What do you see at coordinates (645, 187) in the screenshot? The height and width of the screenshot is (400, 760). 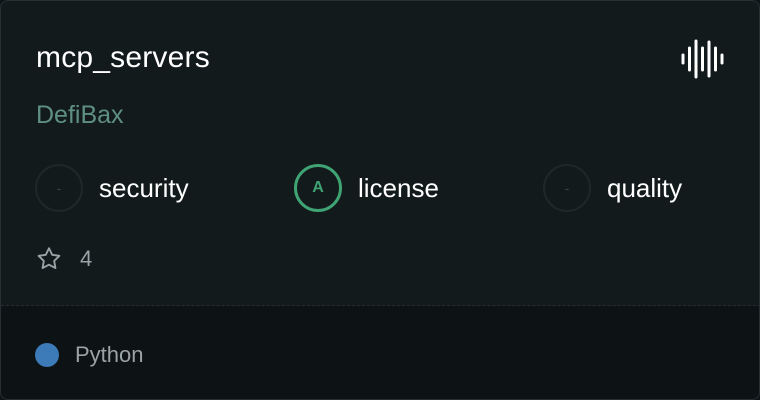 I see `quality-label: quality` at bounding box center [645, 187].